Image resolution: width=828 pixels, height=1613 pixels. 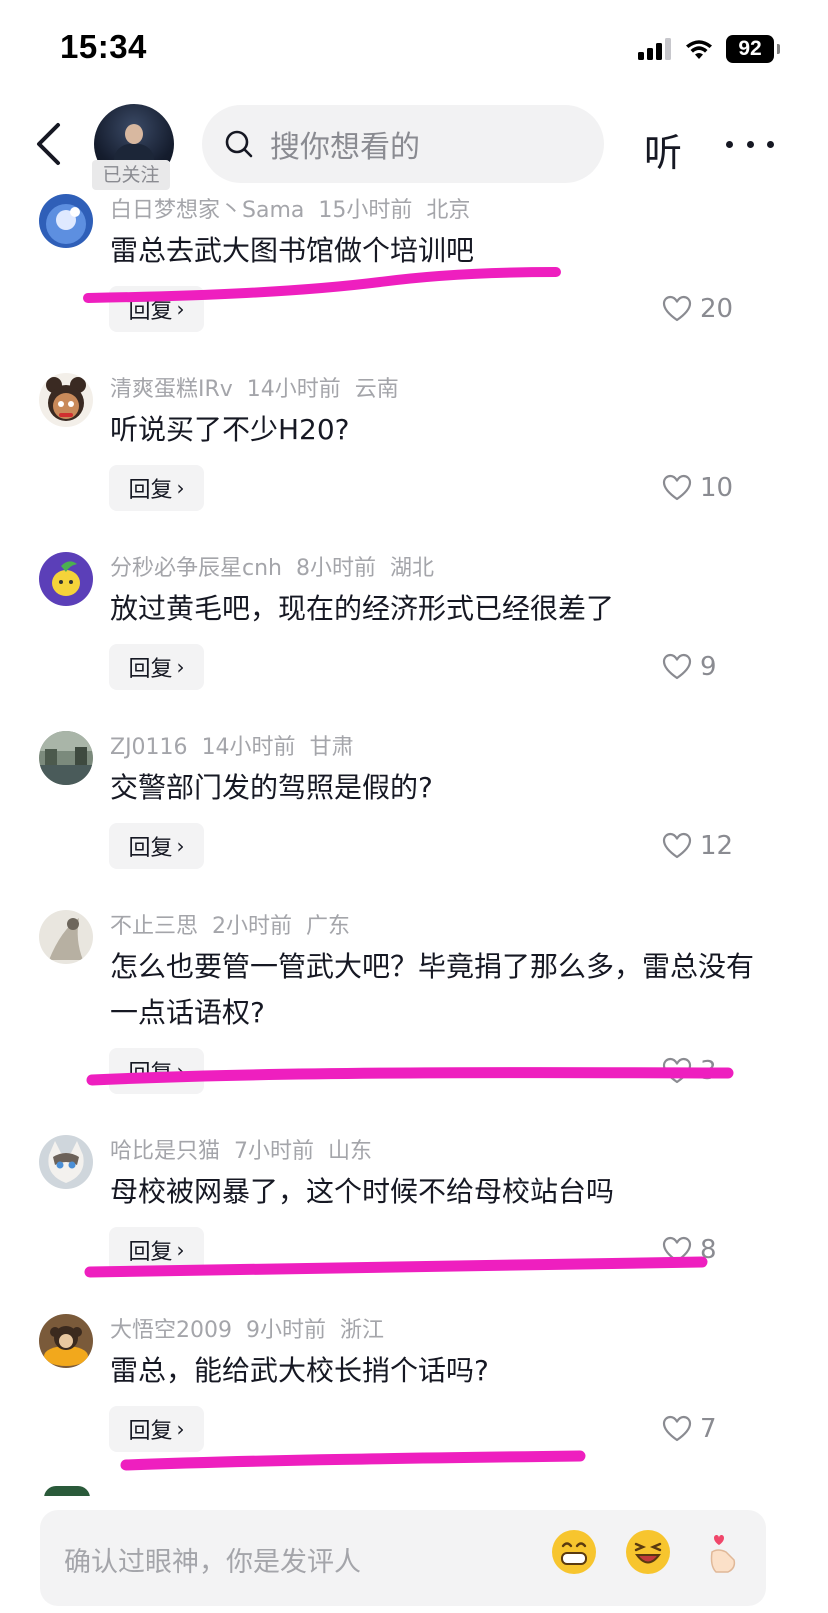 I want to click on listen-button: 听, so click(x=663, y=149).